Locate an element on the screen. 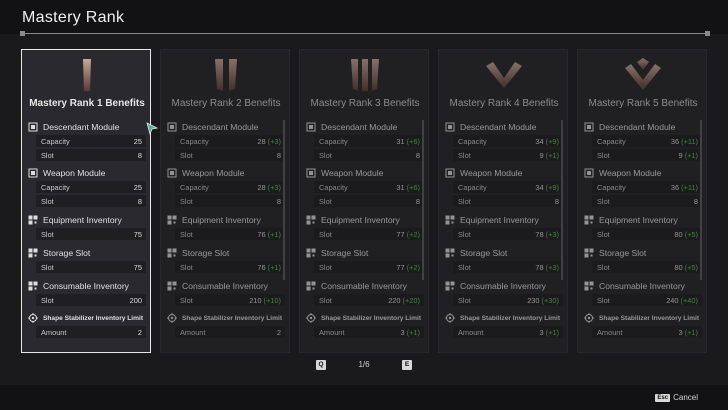 Image resolution: width=728 pixels, height=410 pixels. stat-value: 9 is located at coordinates (680, 155).